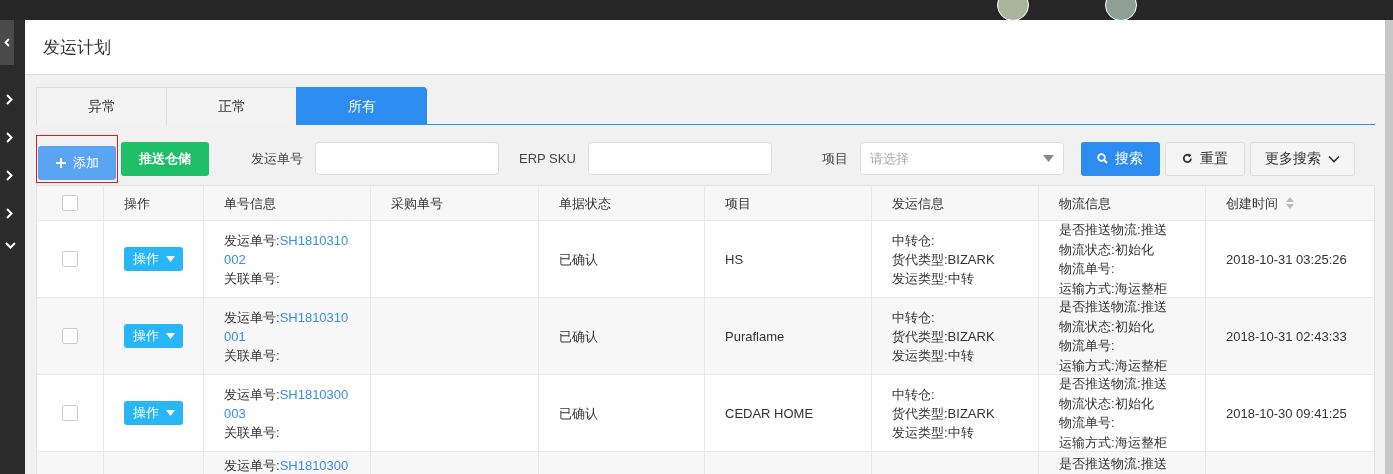 The height and width of the screenshot is (474, 1393). Describe the element at coordinates (417, 203) in the screenshot. I see `column-header: 采购单号` at that location.